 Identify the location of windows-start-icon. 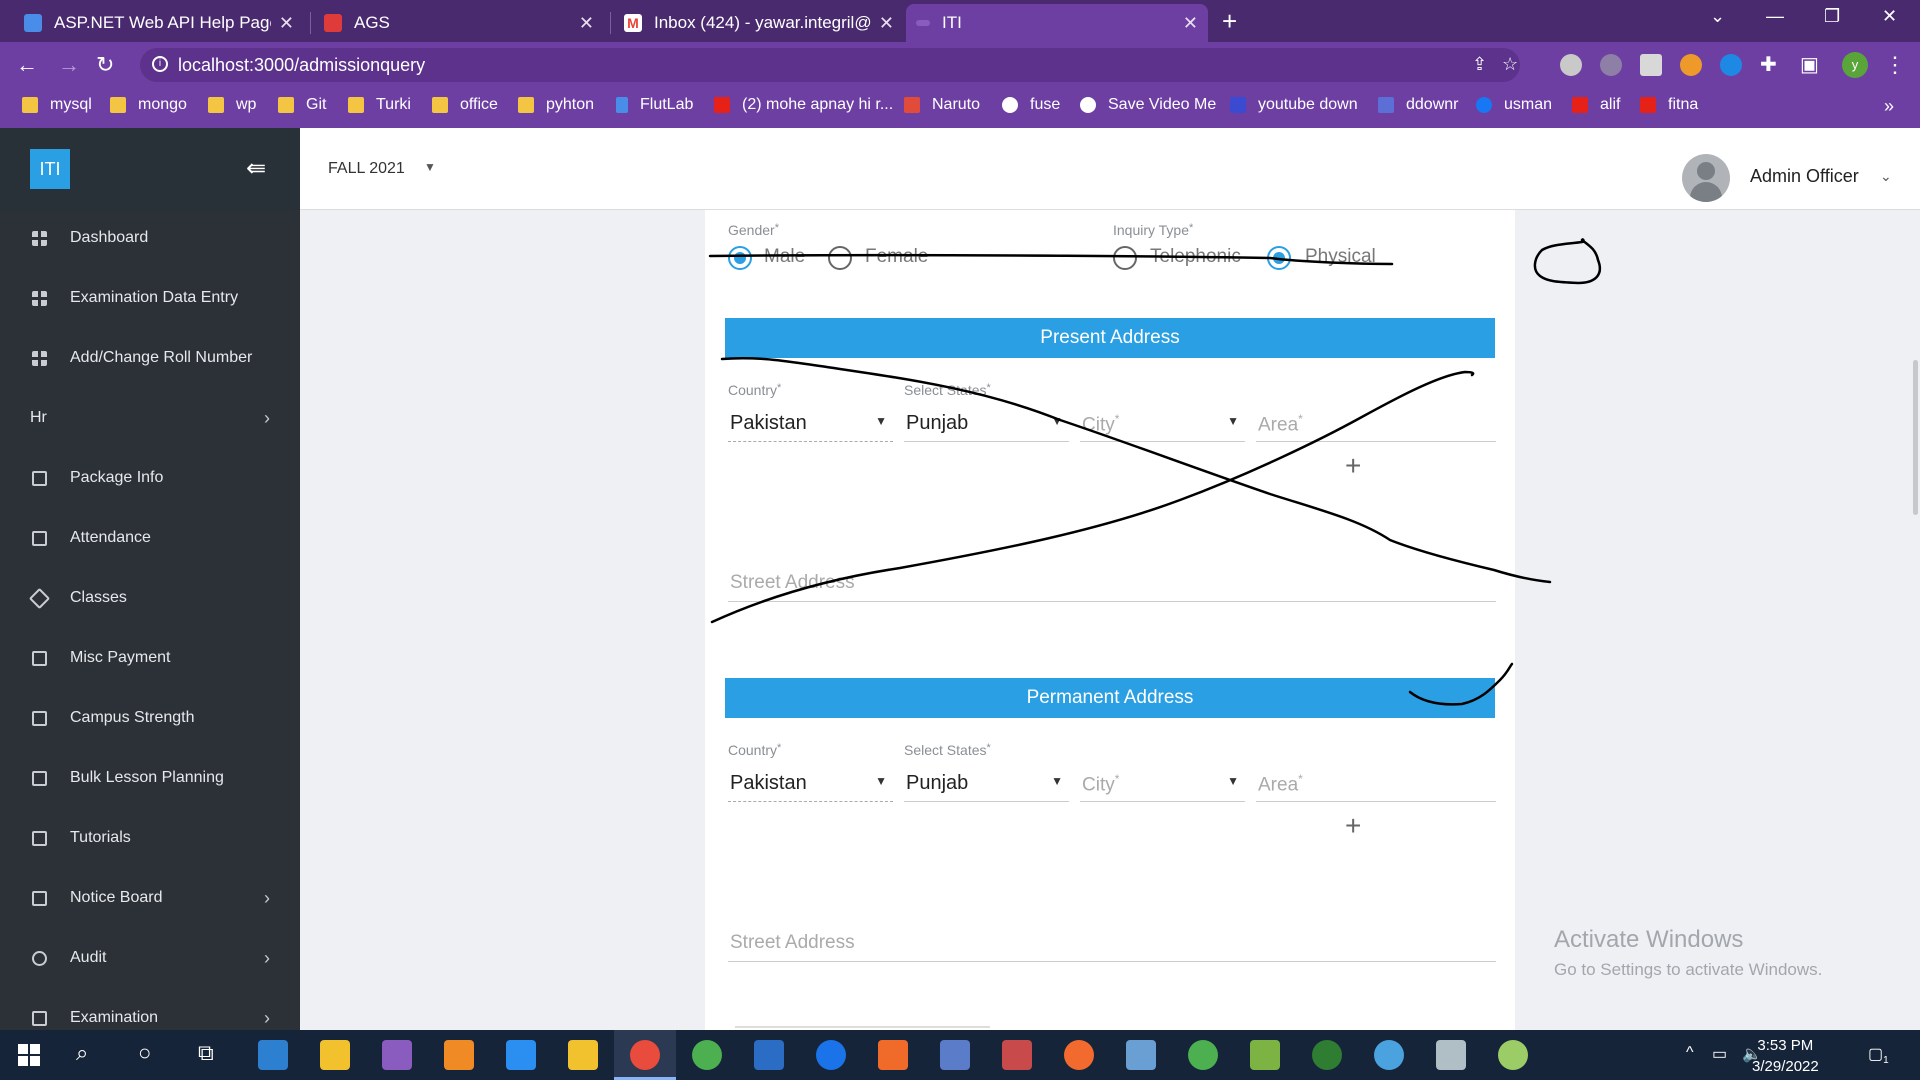
(29, 1055).